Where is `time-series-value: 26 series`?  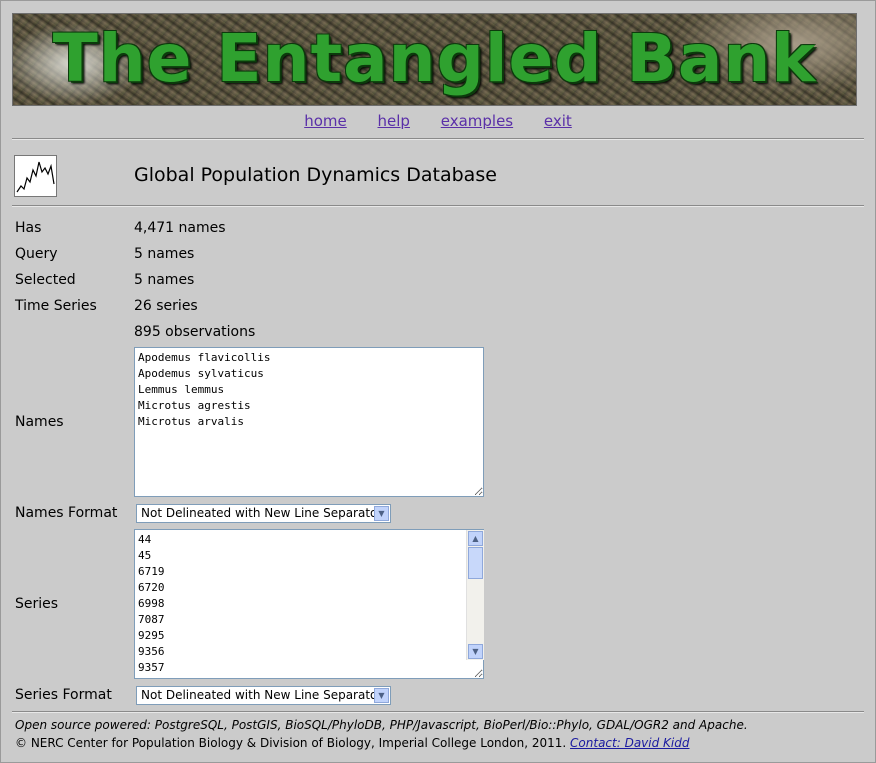
time-series-value: 26 series is located at coordinates (166, 306).